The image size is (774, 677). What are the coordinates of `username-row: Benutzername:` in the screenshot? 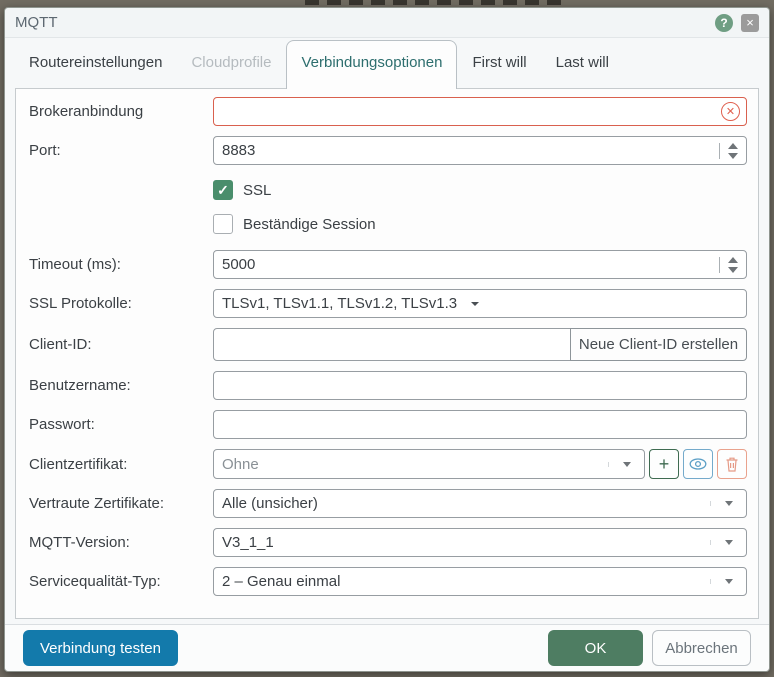 It's located at (388, 385).